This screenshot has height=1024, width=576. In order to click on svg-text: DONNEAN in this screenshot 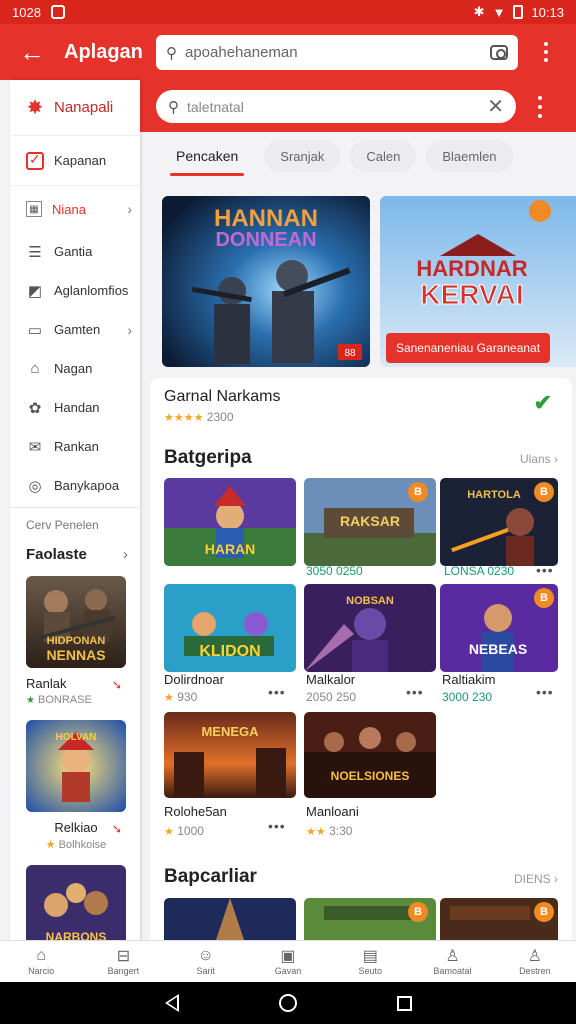, I will do `click(265, 240)`.